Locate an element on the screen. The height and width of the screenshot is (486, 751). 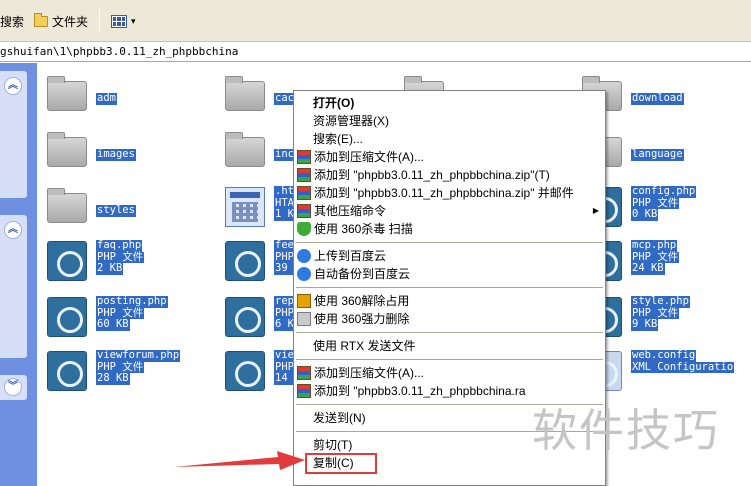
toolbar: 搜索 文件夹 ▾ is located at coordinates (375, 21).